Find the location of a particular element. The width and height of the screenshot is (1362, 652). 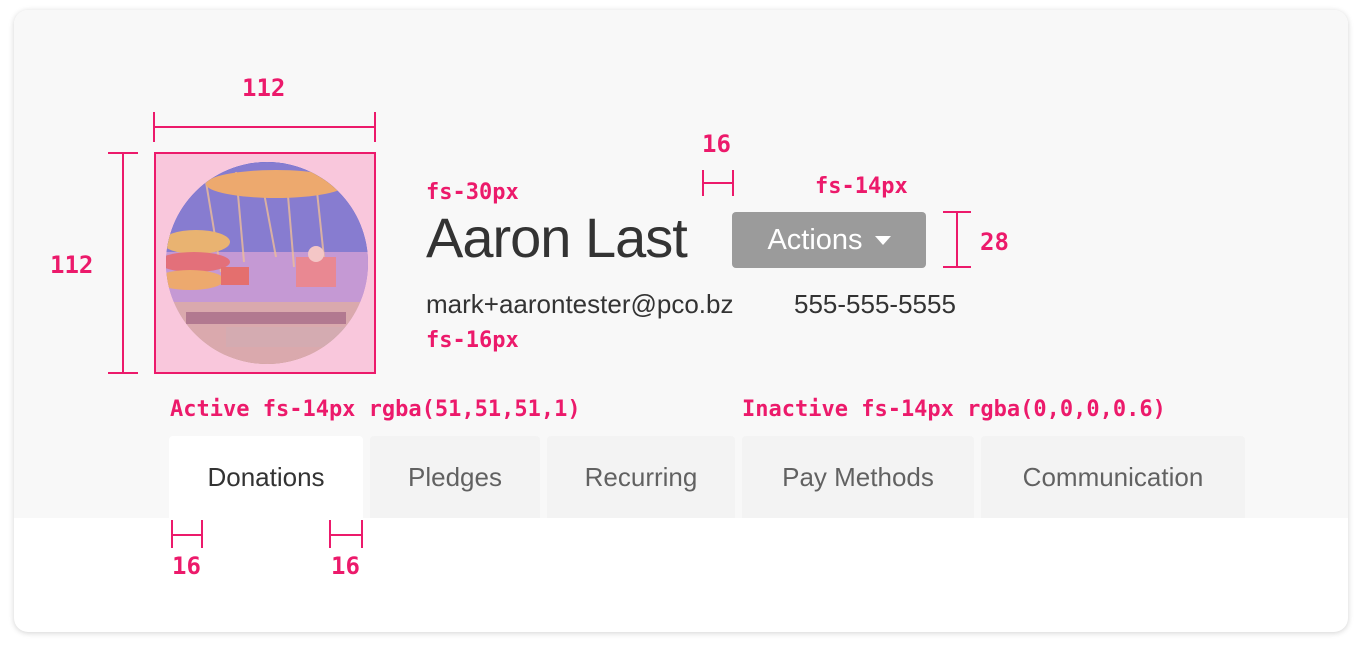

avatar-width-tick-left is located at coordinates (154, 127).